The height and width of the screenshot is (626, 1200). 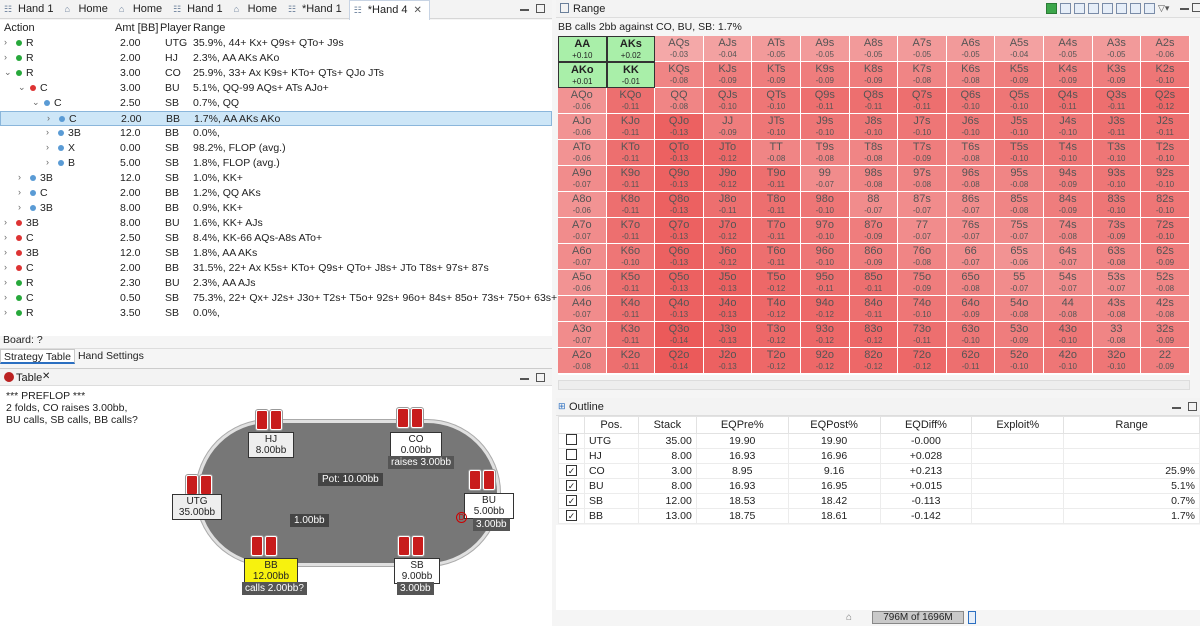 I want to click on range-cell-84o: 84o -0.11, so click(x=874, y=309).